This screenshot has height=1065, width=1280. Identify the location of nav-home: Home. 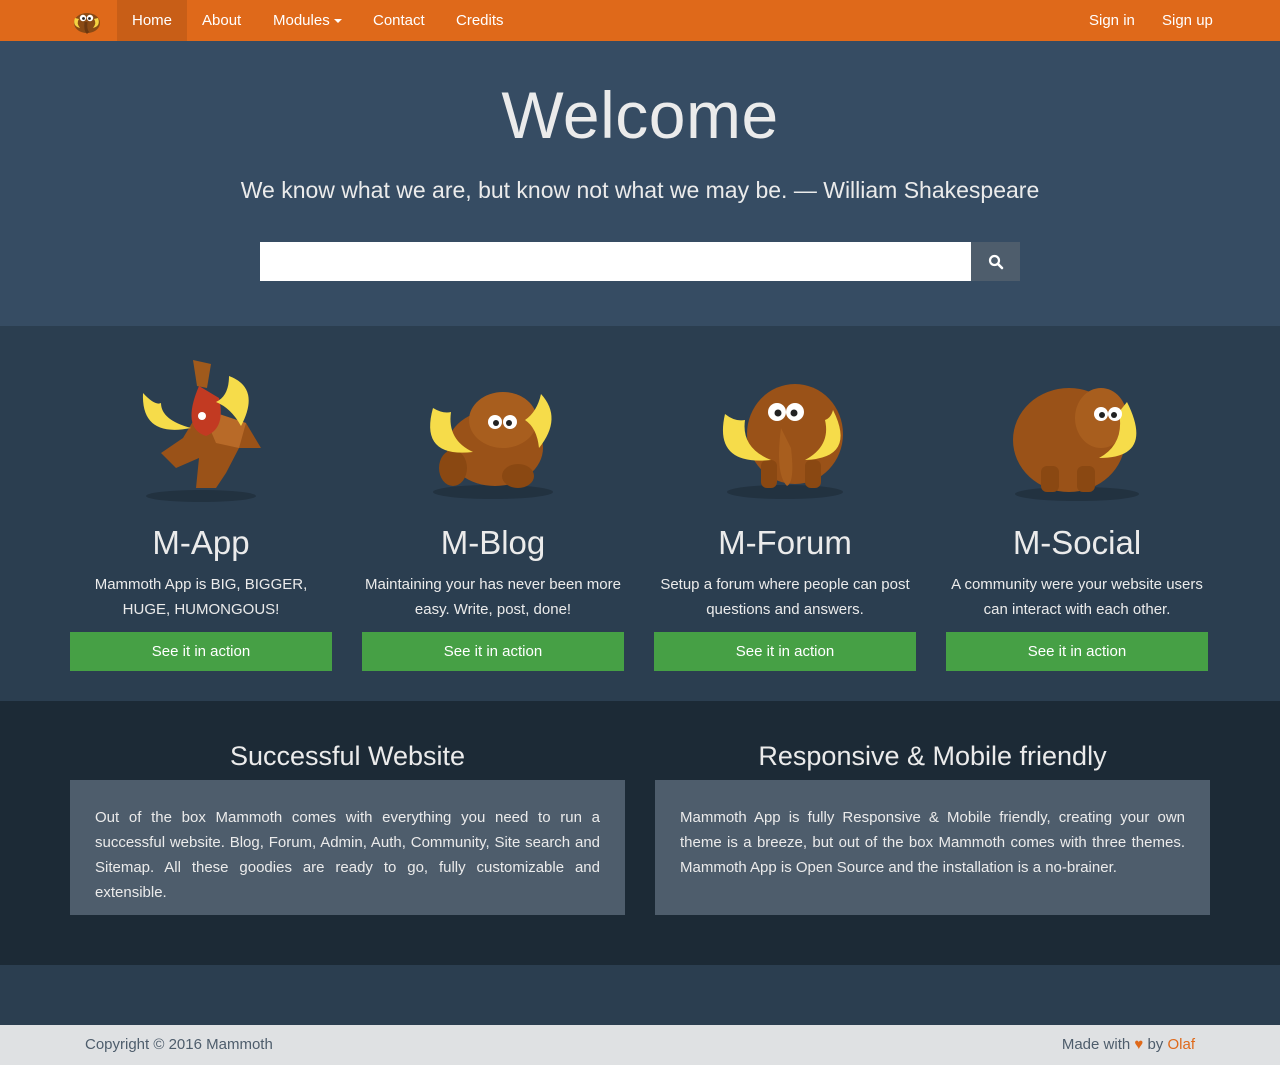
(152, 20).